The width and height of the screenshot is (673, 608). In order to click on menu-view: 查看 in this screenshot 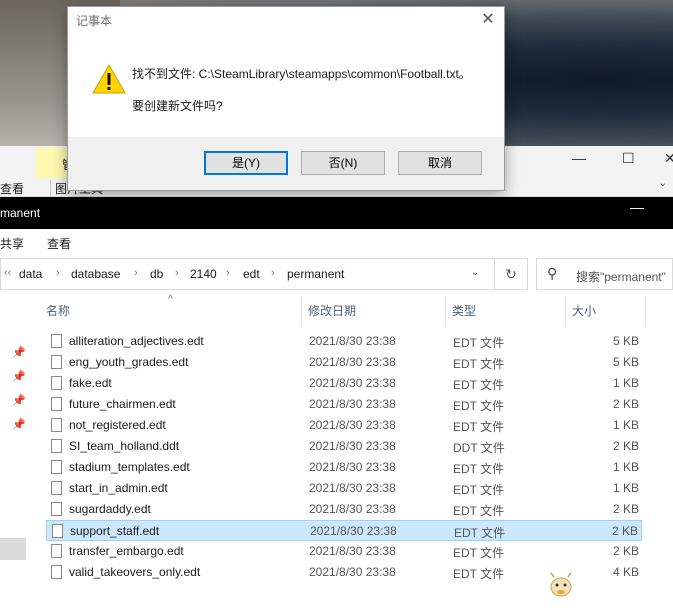, I will do `click(59, 243)`.